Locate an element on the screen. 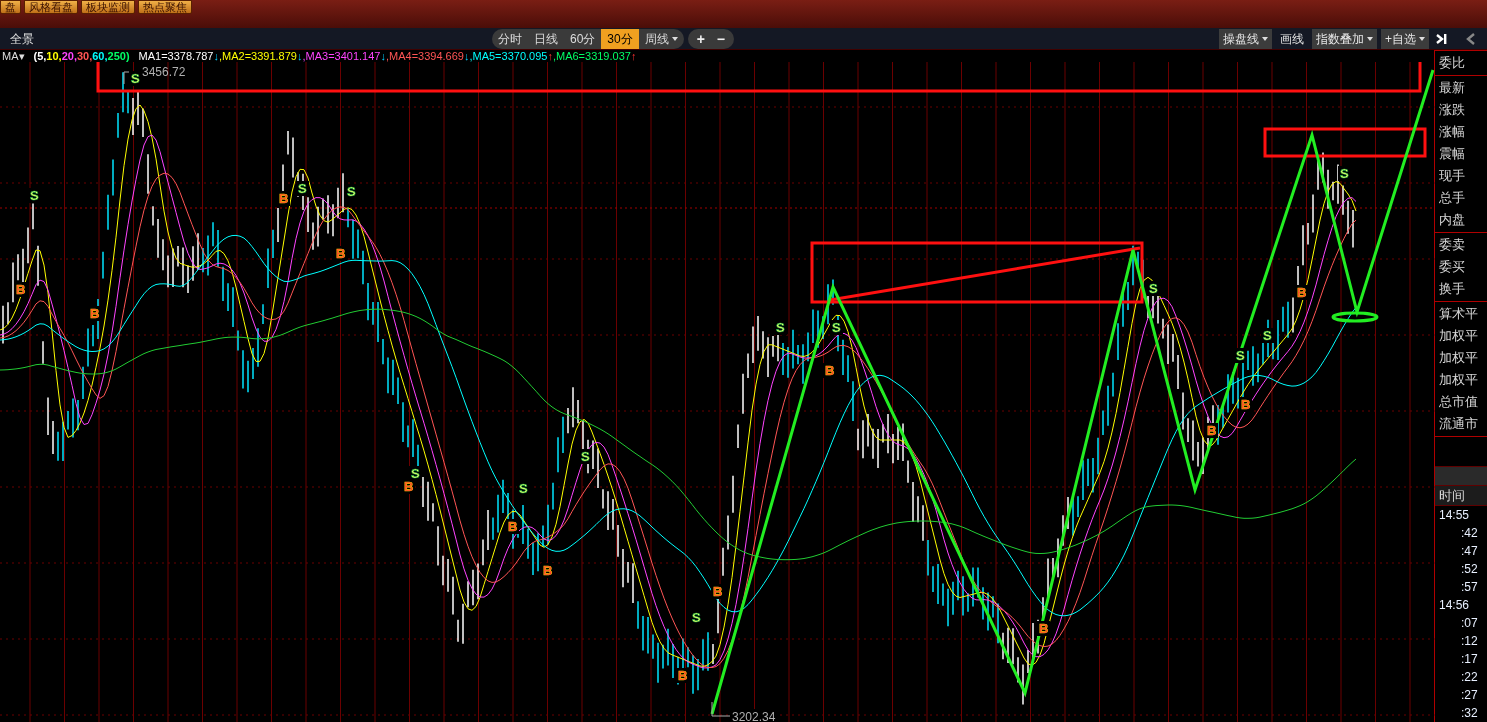  ma-value: ,MA6=3319.037 is located at coordinates (591, 56).